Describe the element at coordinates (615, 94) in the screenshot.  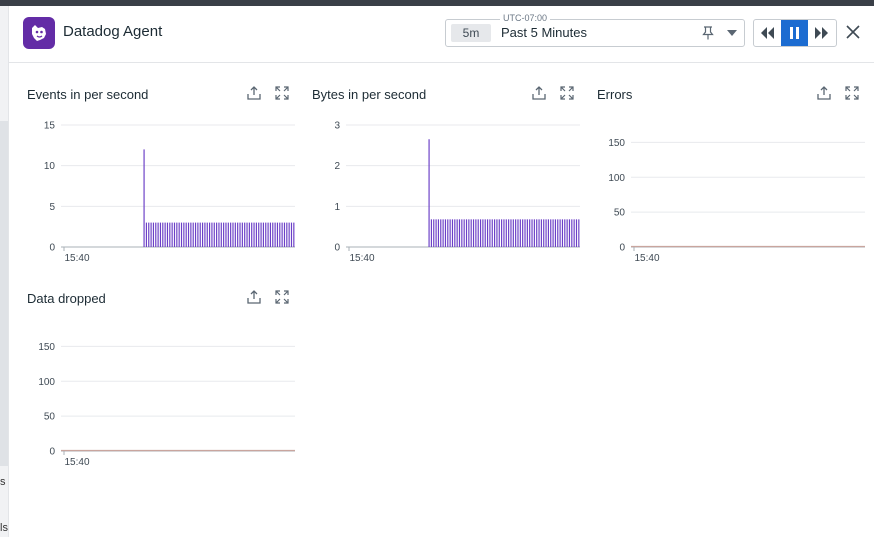
I see `widget-title: Errors` at that location.